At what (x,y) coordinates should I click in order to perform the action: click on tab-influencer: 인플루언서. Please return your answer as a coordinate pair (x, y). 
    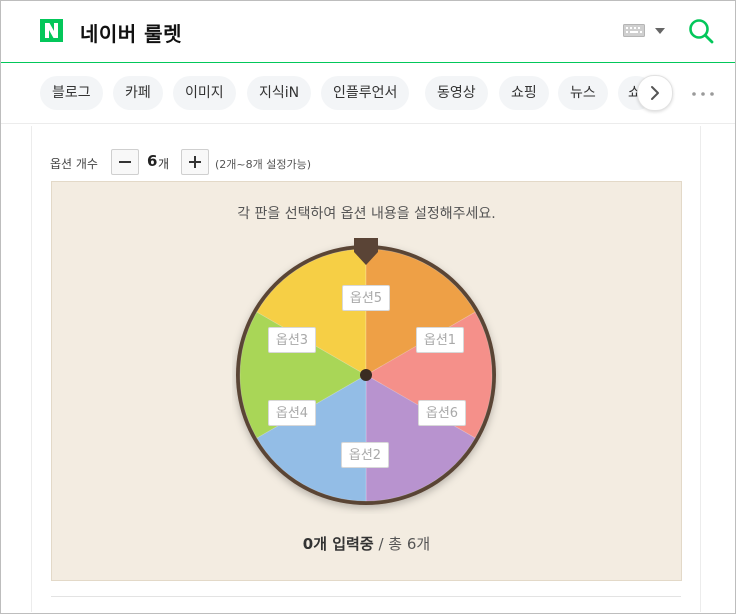
    Looking at the image, I should click on (365, 93).